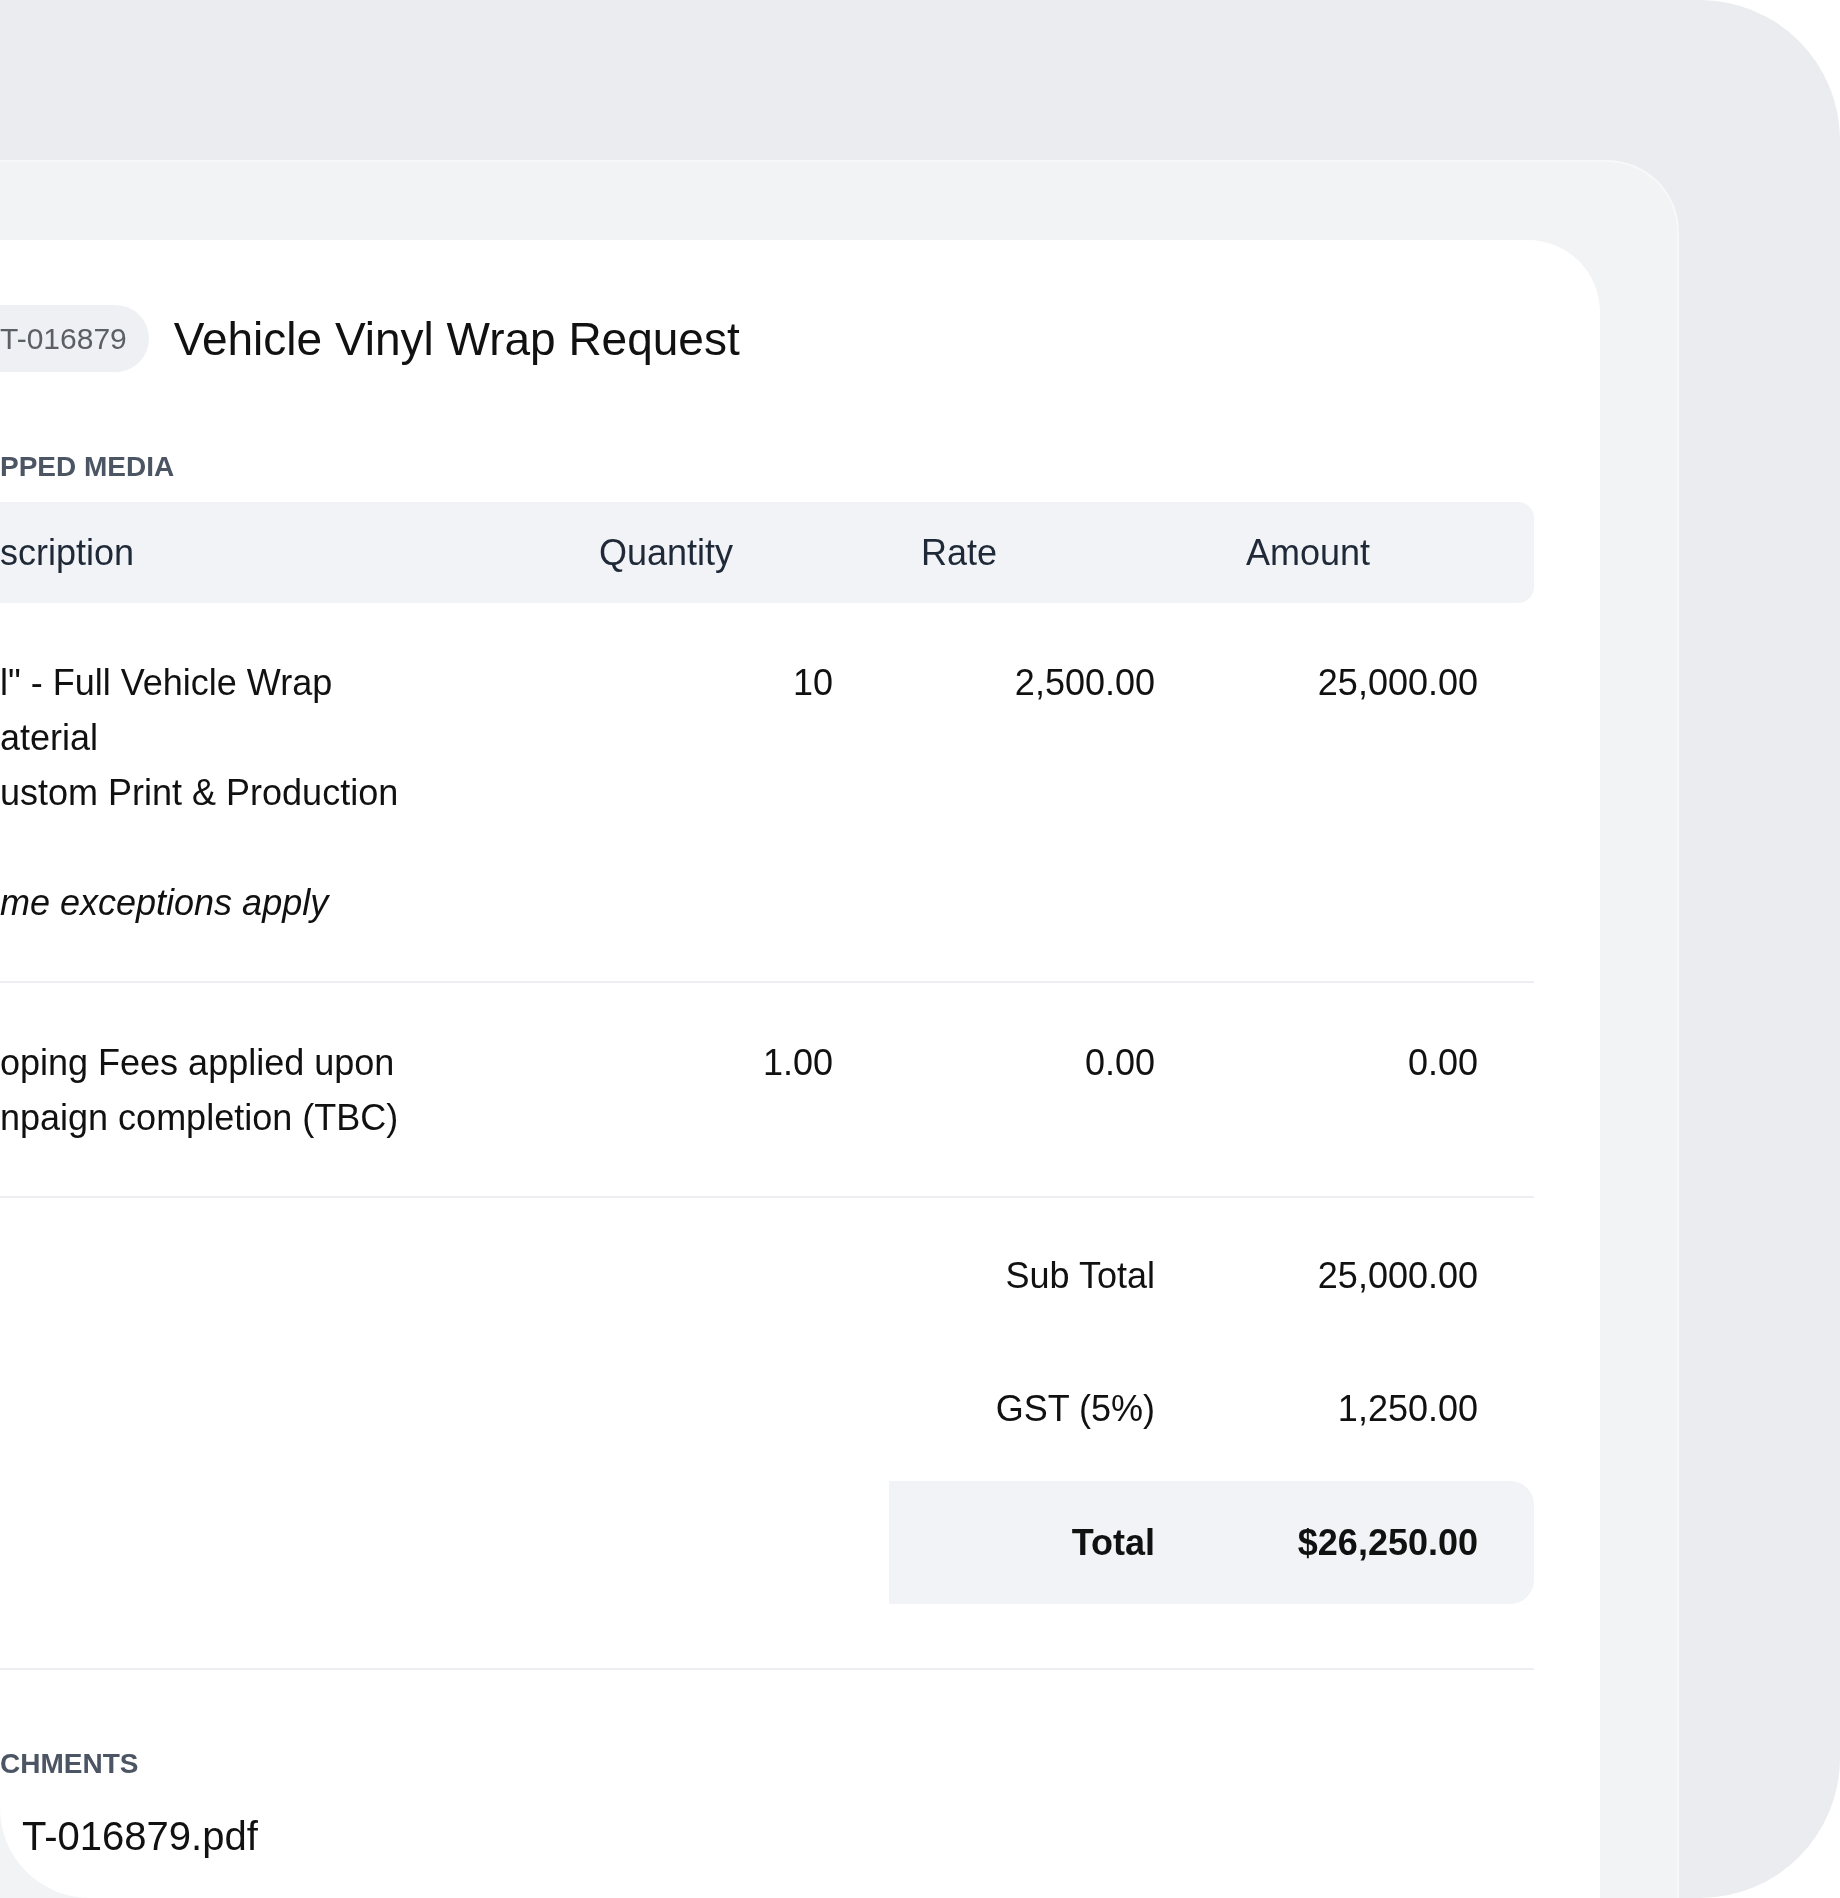 Image resolution: width=1840 pixels, height=1898 pixels. I want to click on column-header: Amount, so click(1309, 552).